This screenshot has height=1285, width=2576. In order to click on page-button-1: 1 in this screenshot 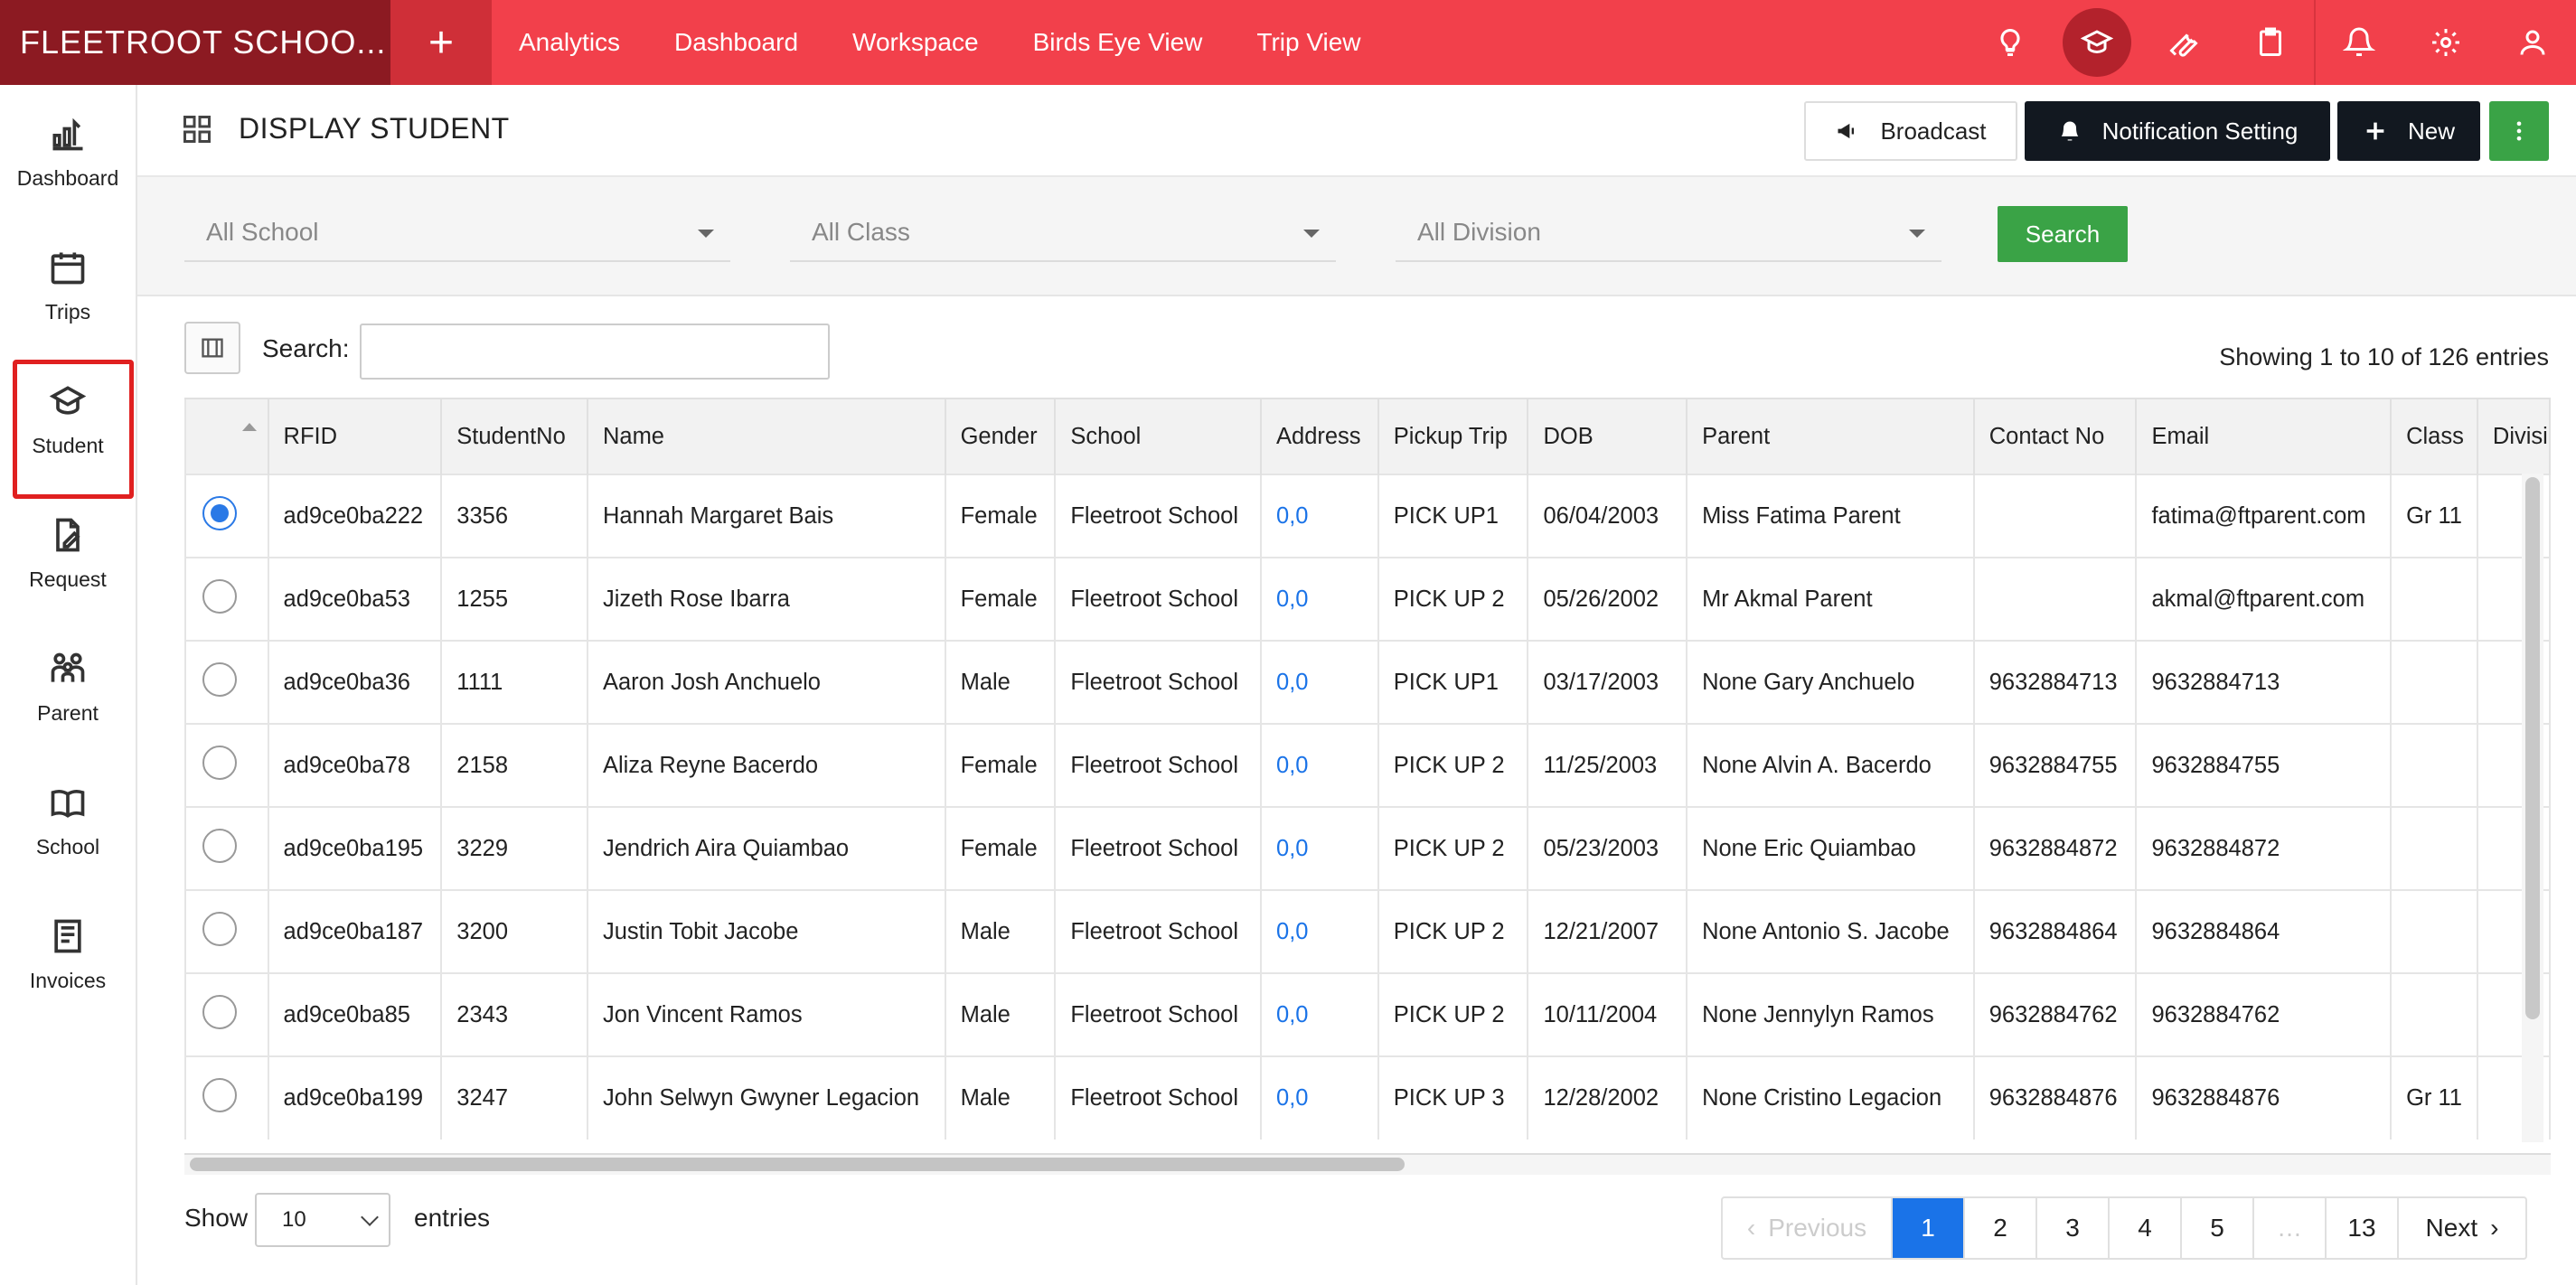, I will do `click(1929, 1228)`.